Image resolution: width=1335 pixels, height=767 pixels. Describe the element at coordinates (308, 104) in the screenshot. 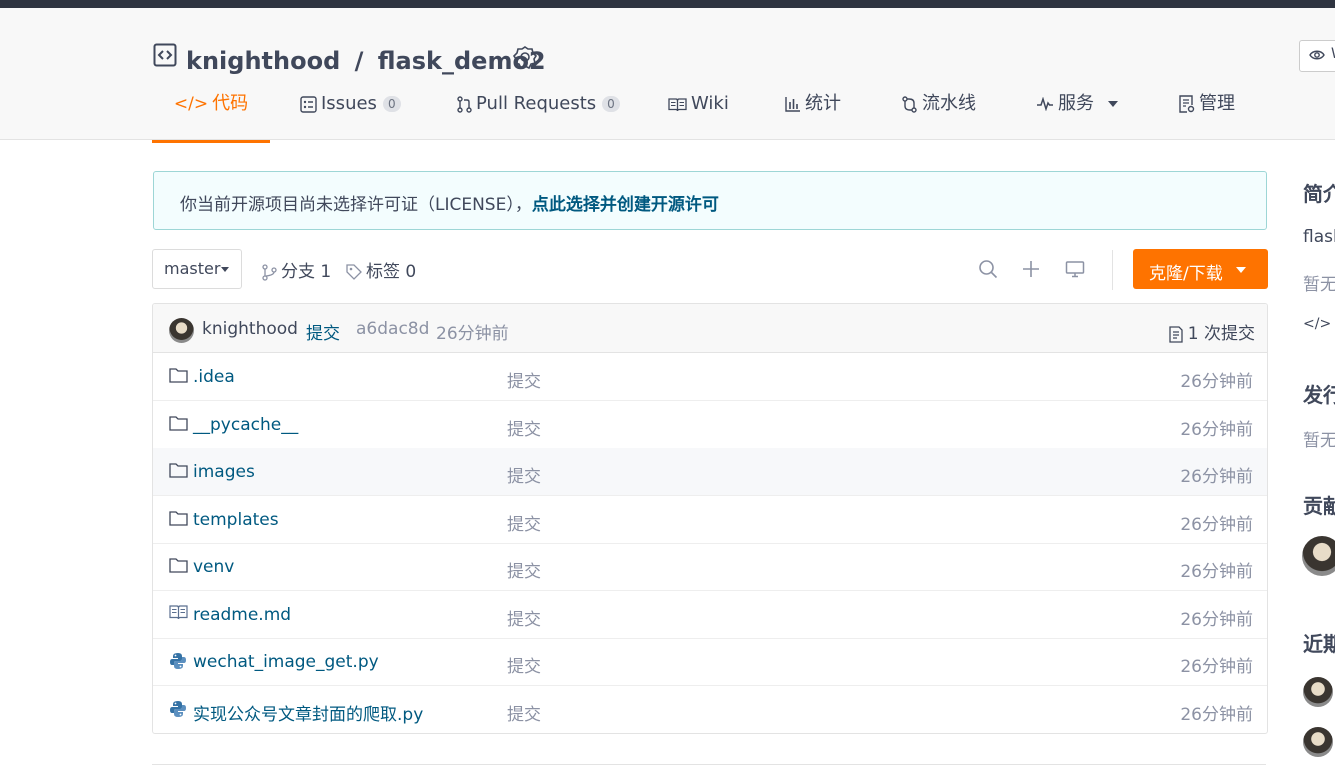

I see `issues-icon` at that location.